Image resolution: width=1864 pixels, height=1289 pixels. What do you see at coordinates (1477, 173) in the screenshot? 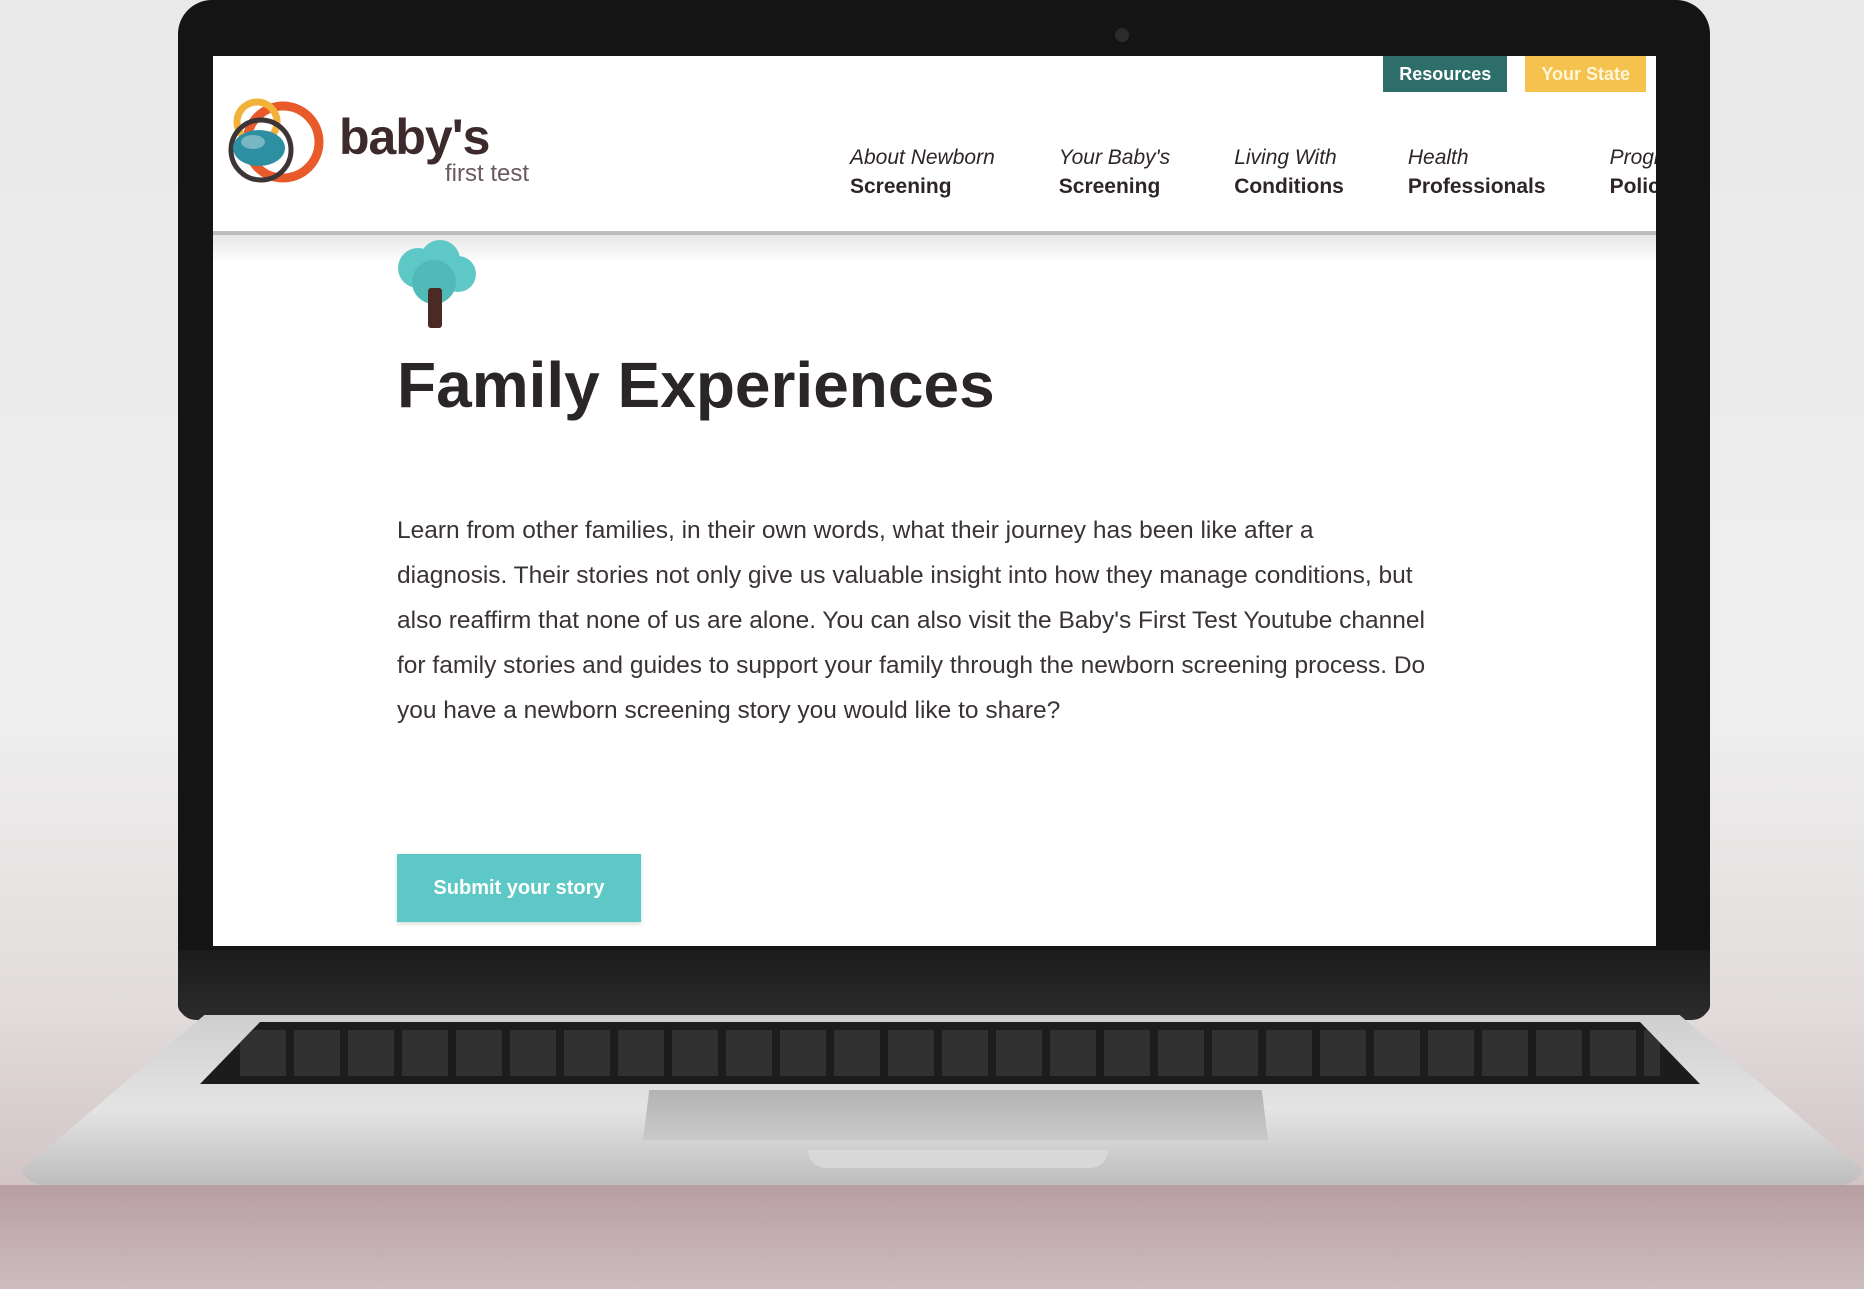
I see `nav-health-professionals: Health Professionals` at bounding box center [1477, 173].